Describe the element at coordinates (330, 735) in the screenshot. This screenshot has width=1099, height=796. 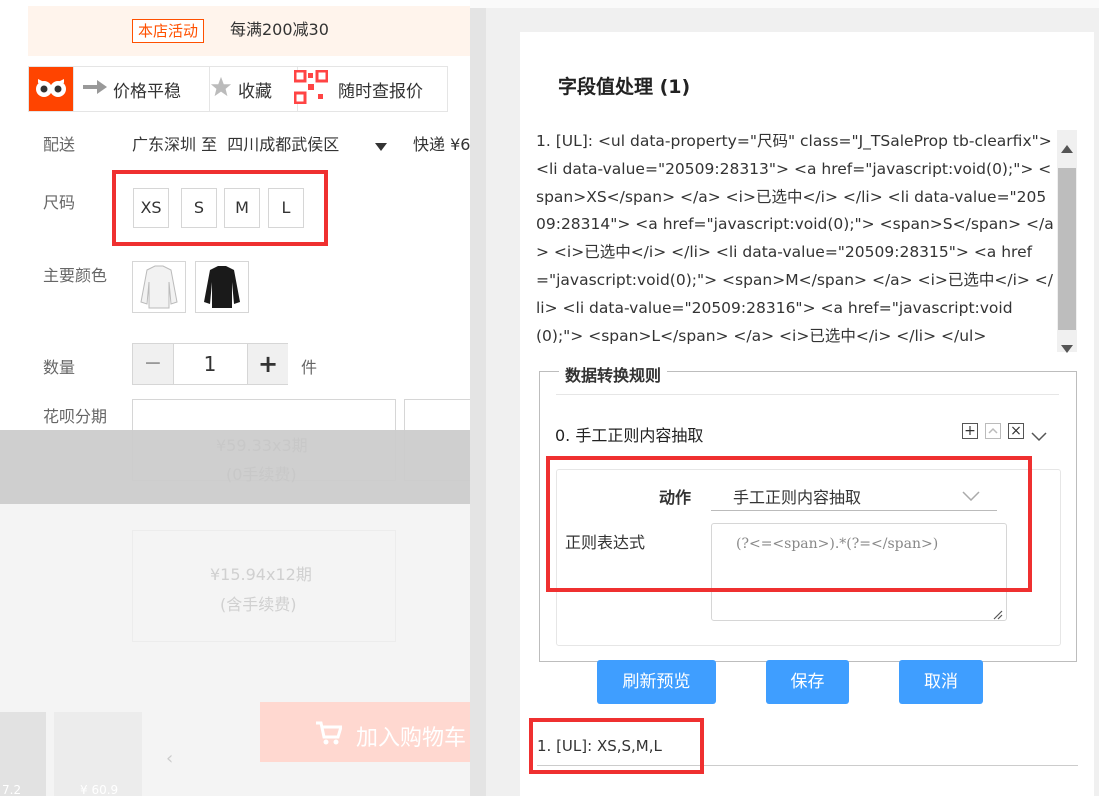
I see `cart-icon` at that location.